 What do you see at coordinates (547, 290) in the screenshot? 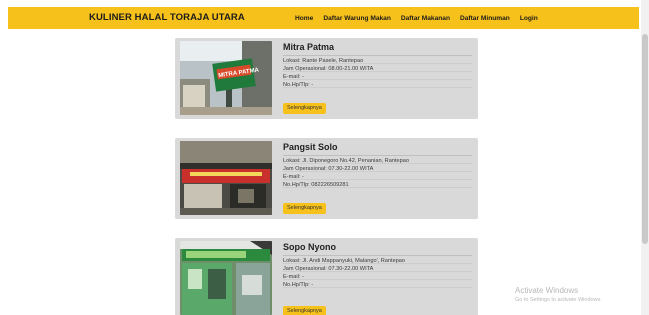
I see `watermark-title: Activate Windows` at bounding box center [547, 290].